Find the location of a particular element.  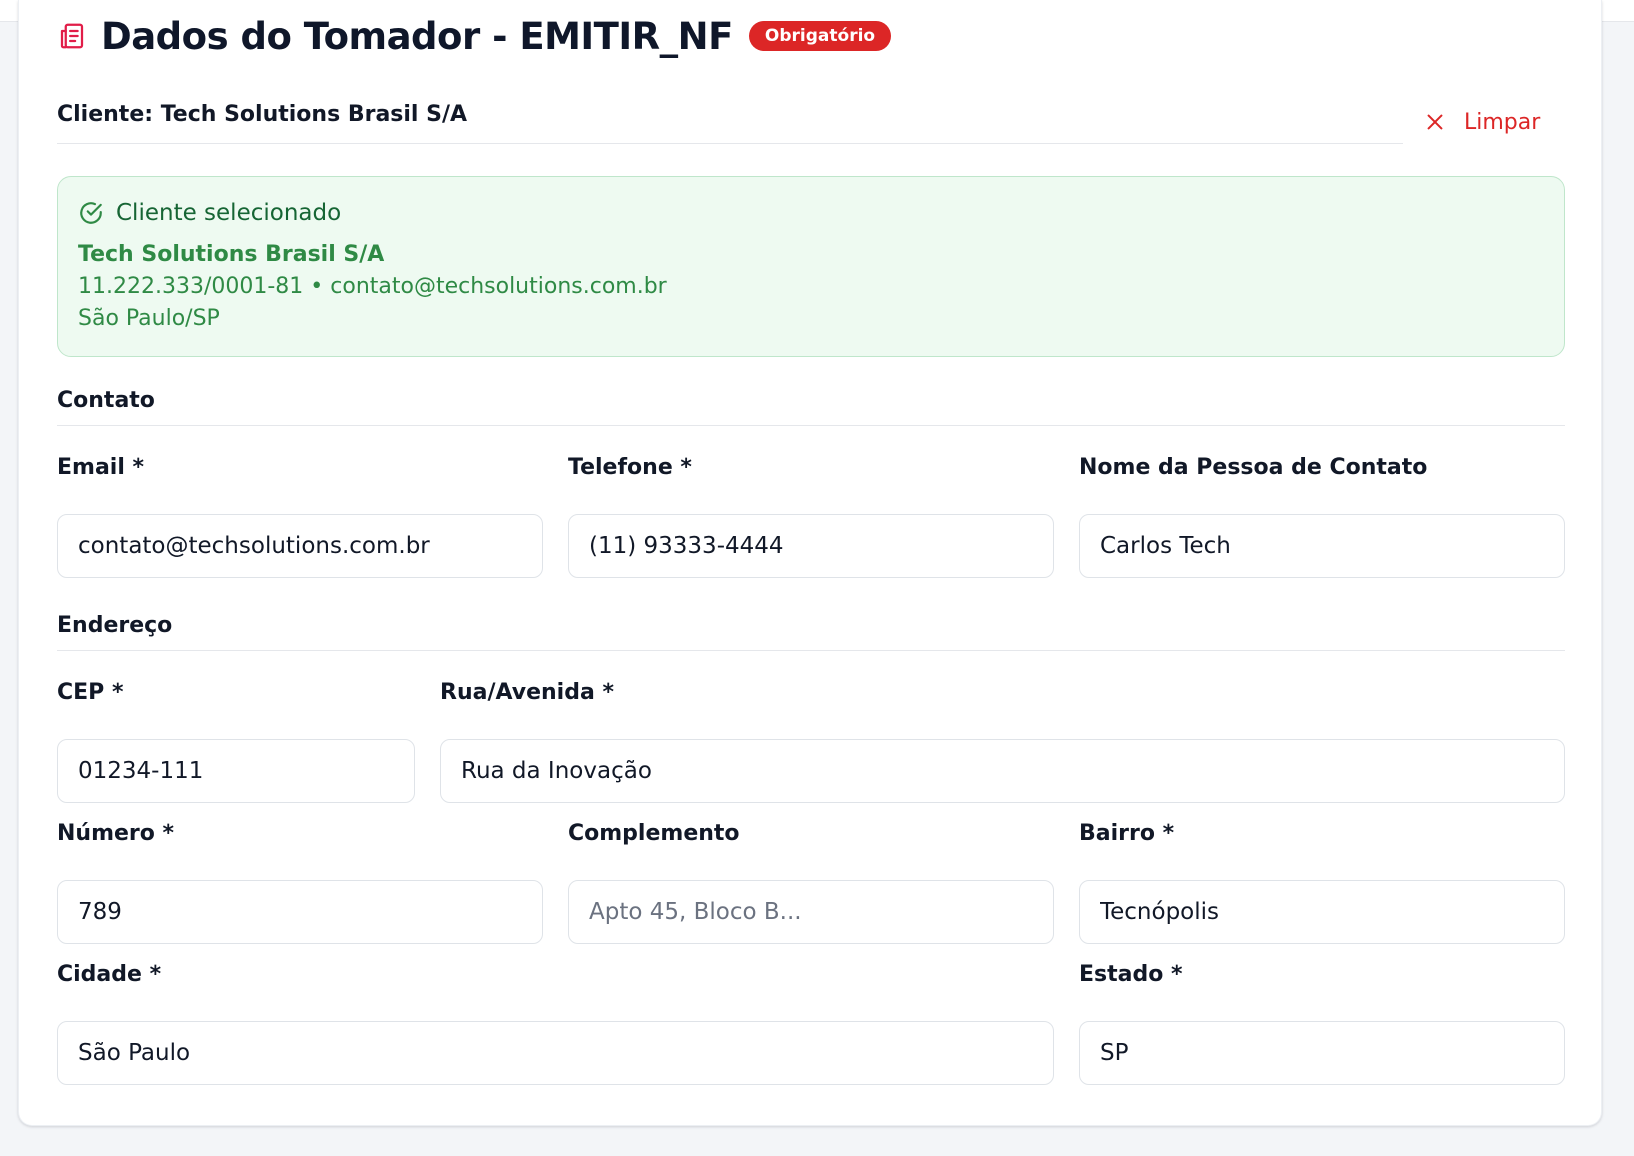

email-field is located at coordinates (300, 546).